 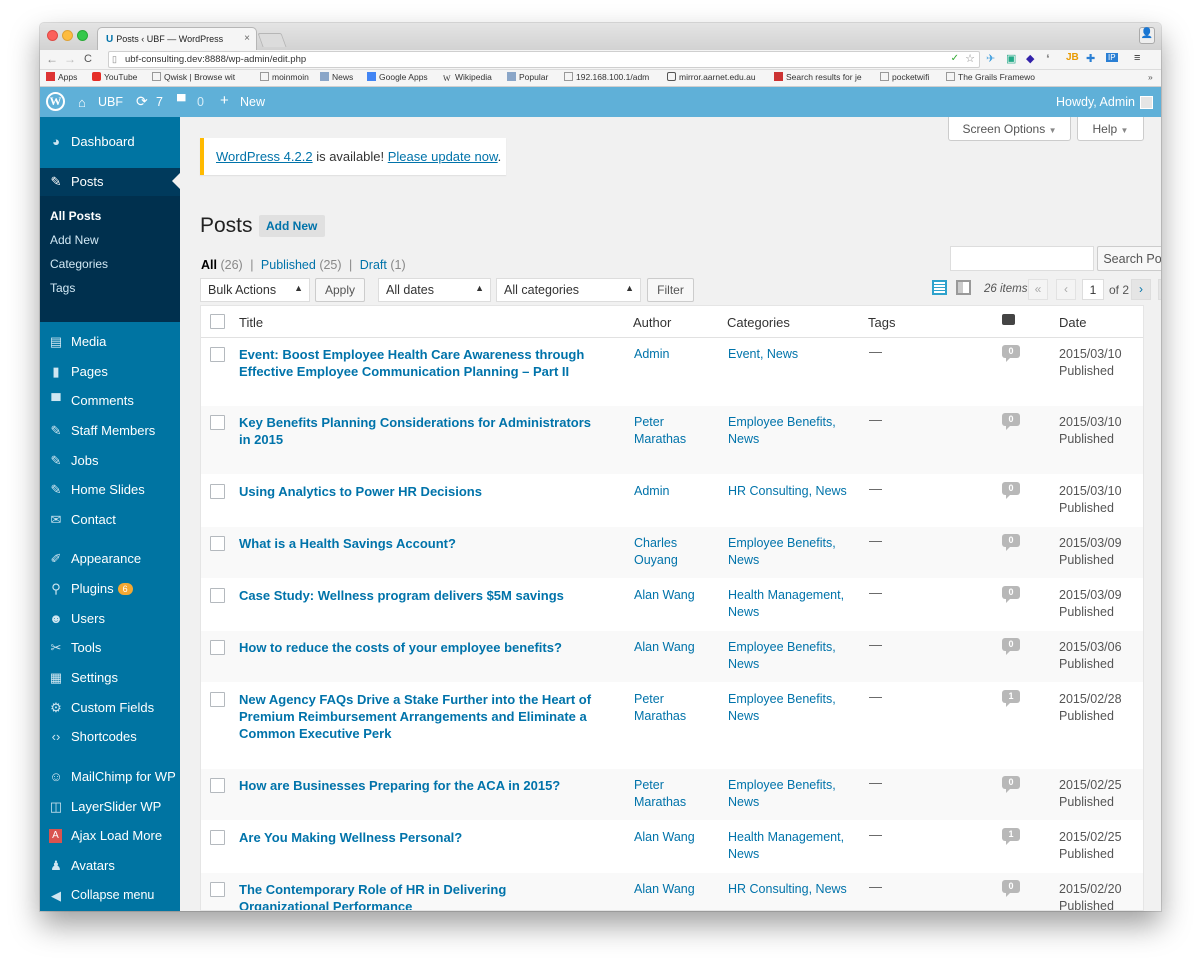 What do you see at coordinates (568, 290) in the screenshot?
I see `categories-select: All categories ▲` at bounding box center [568, 290].